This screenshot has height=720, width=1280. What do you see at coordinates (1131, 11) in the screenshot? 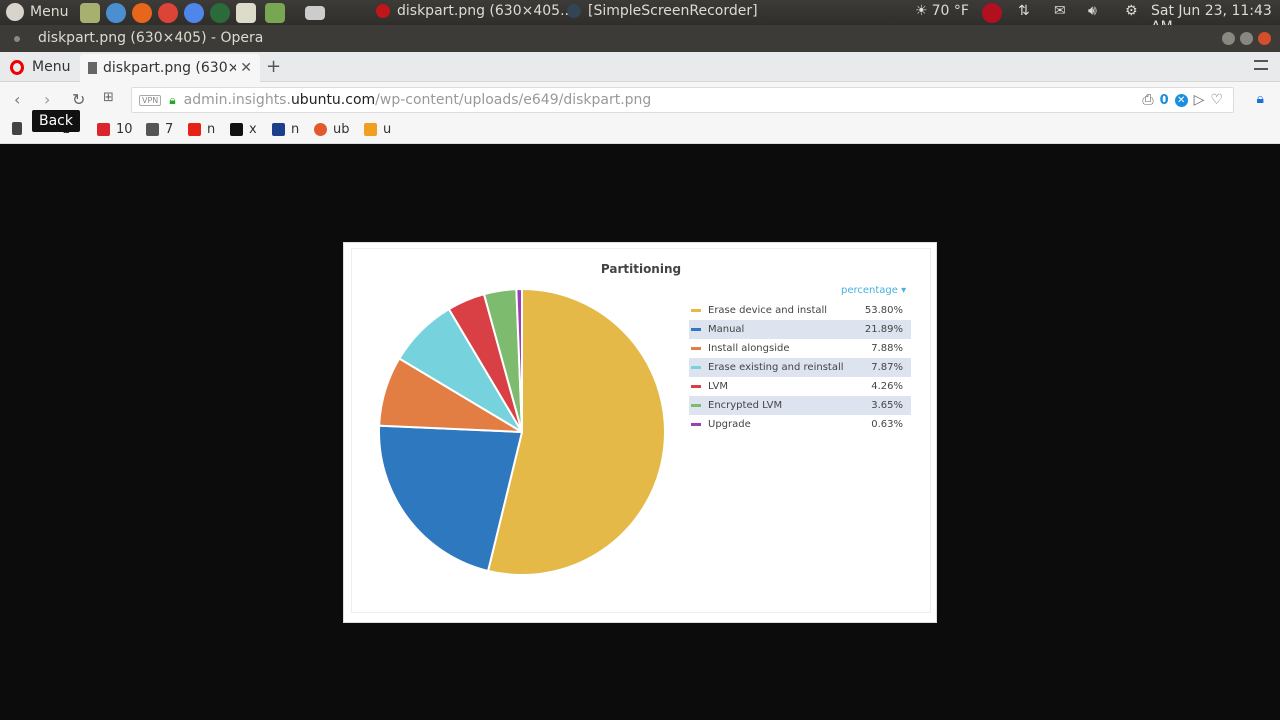
I see `settings-gear-icon: ⚙` at bounding box center [1131, 11].